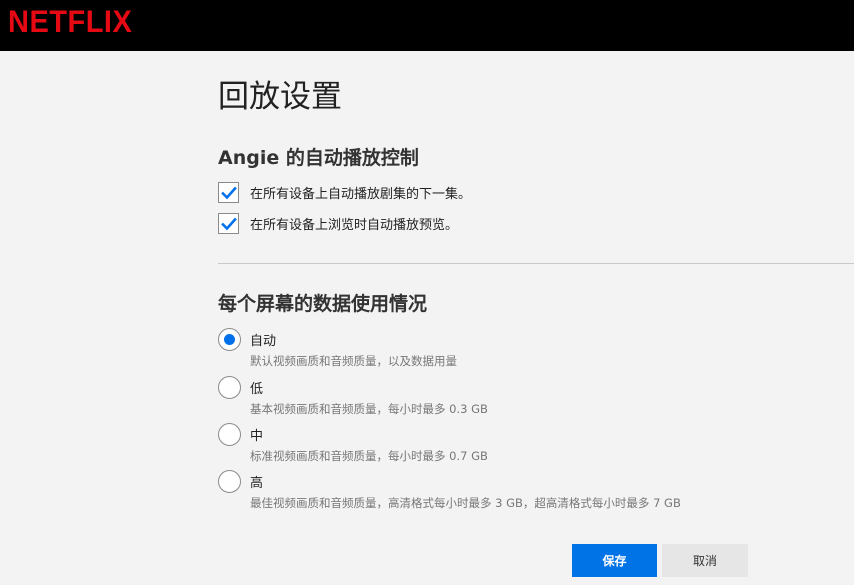 Image resolution: width=854 pixels, height=585 pixels. I want to click on data-usage-radio-high, so click(229, 481).